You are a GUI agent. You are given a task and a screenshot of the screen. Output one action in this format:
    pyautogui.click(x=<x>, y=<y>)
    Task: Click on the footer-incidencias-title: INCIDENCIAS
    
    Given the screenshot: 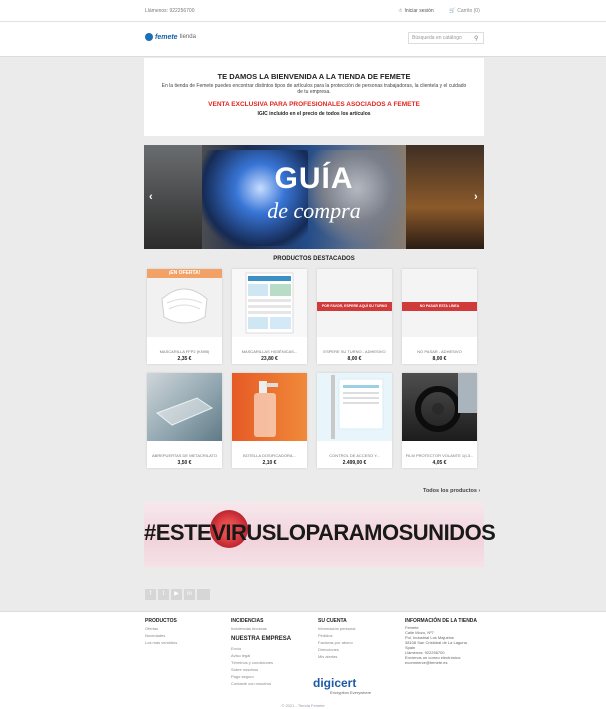 What is the action you would take?
    pyautogui.click(x=247, y=621)
    